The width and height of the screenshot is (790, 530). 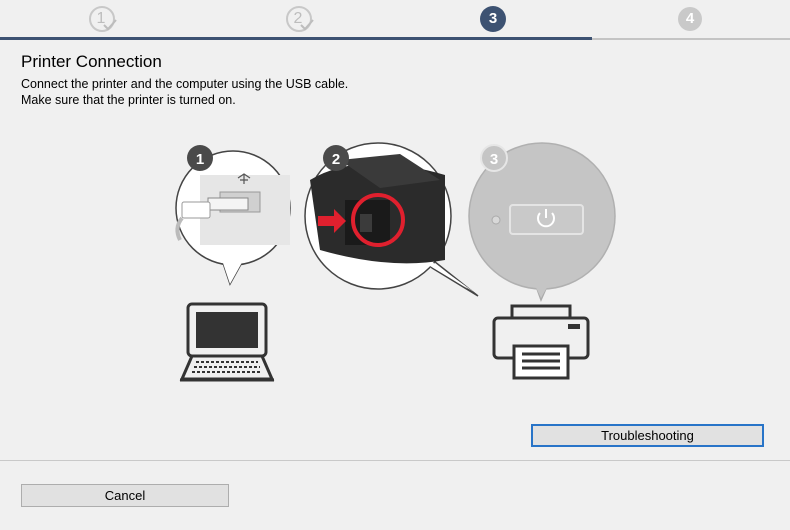 I want to click on callout-1-number: 1, so click(x=200, y=159).